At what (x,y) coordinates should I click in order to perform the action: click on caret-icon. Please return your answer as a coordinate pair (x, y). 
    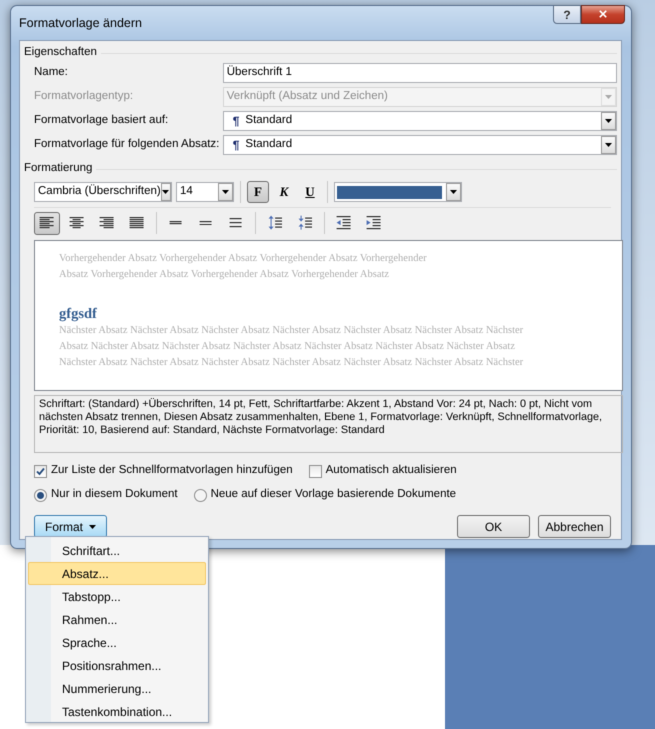
    Looking at the image, I should click on (92, 526).